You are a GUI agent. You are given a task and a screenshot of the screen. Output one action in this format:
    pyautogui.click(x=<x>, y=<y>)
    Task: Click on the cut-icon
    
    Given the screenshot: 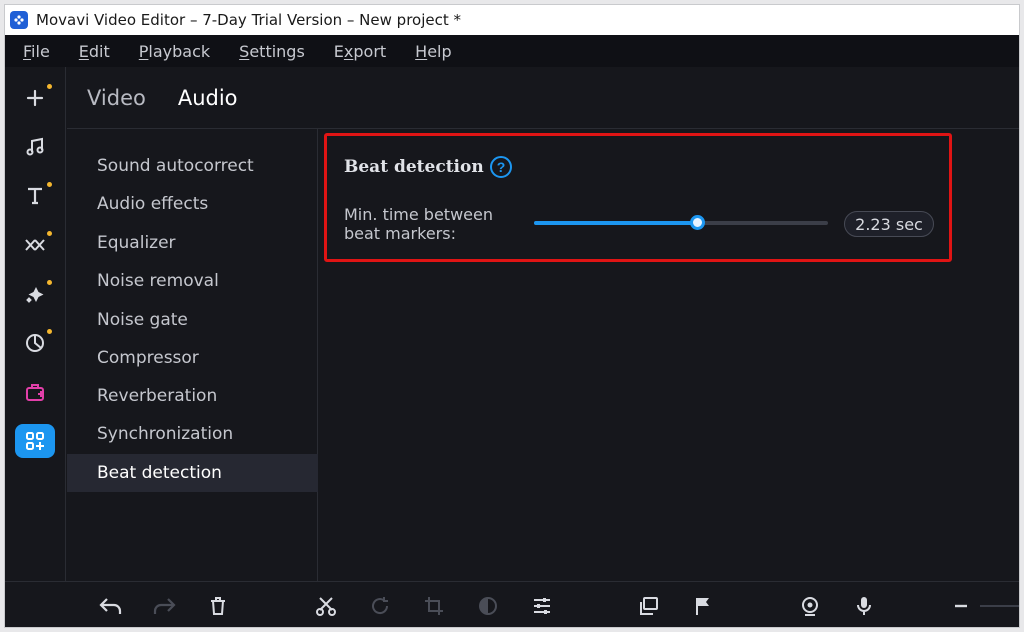 What is the action you would take?
    pyautogui.click(x=326, y=606)
    